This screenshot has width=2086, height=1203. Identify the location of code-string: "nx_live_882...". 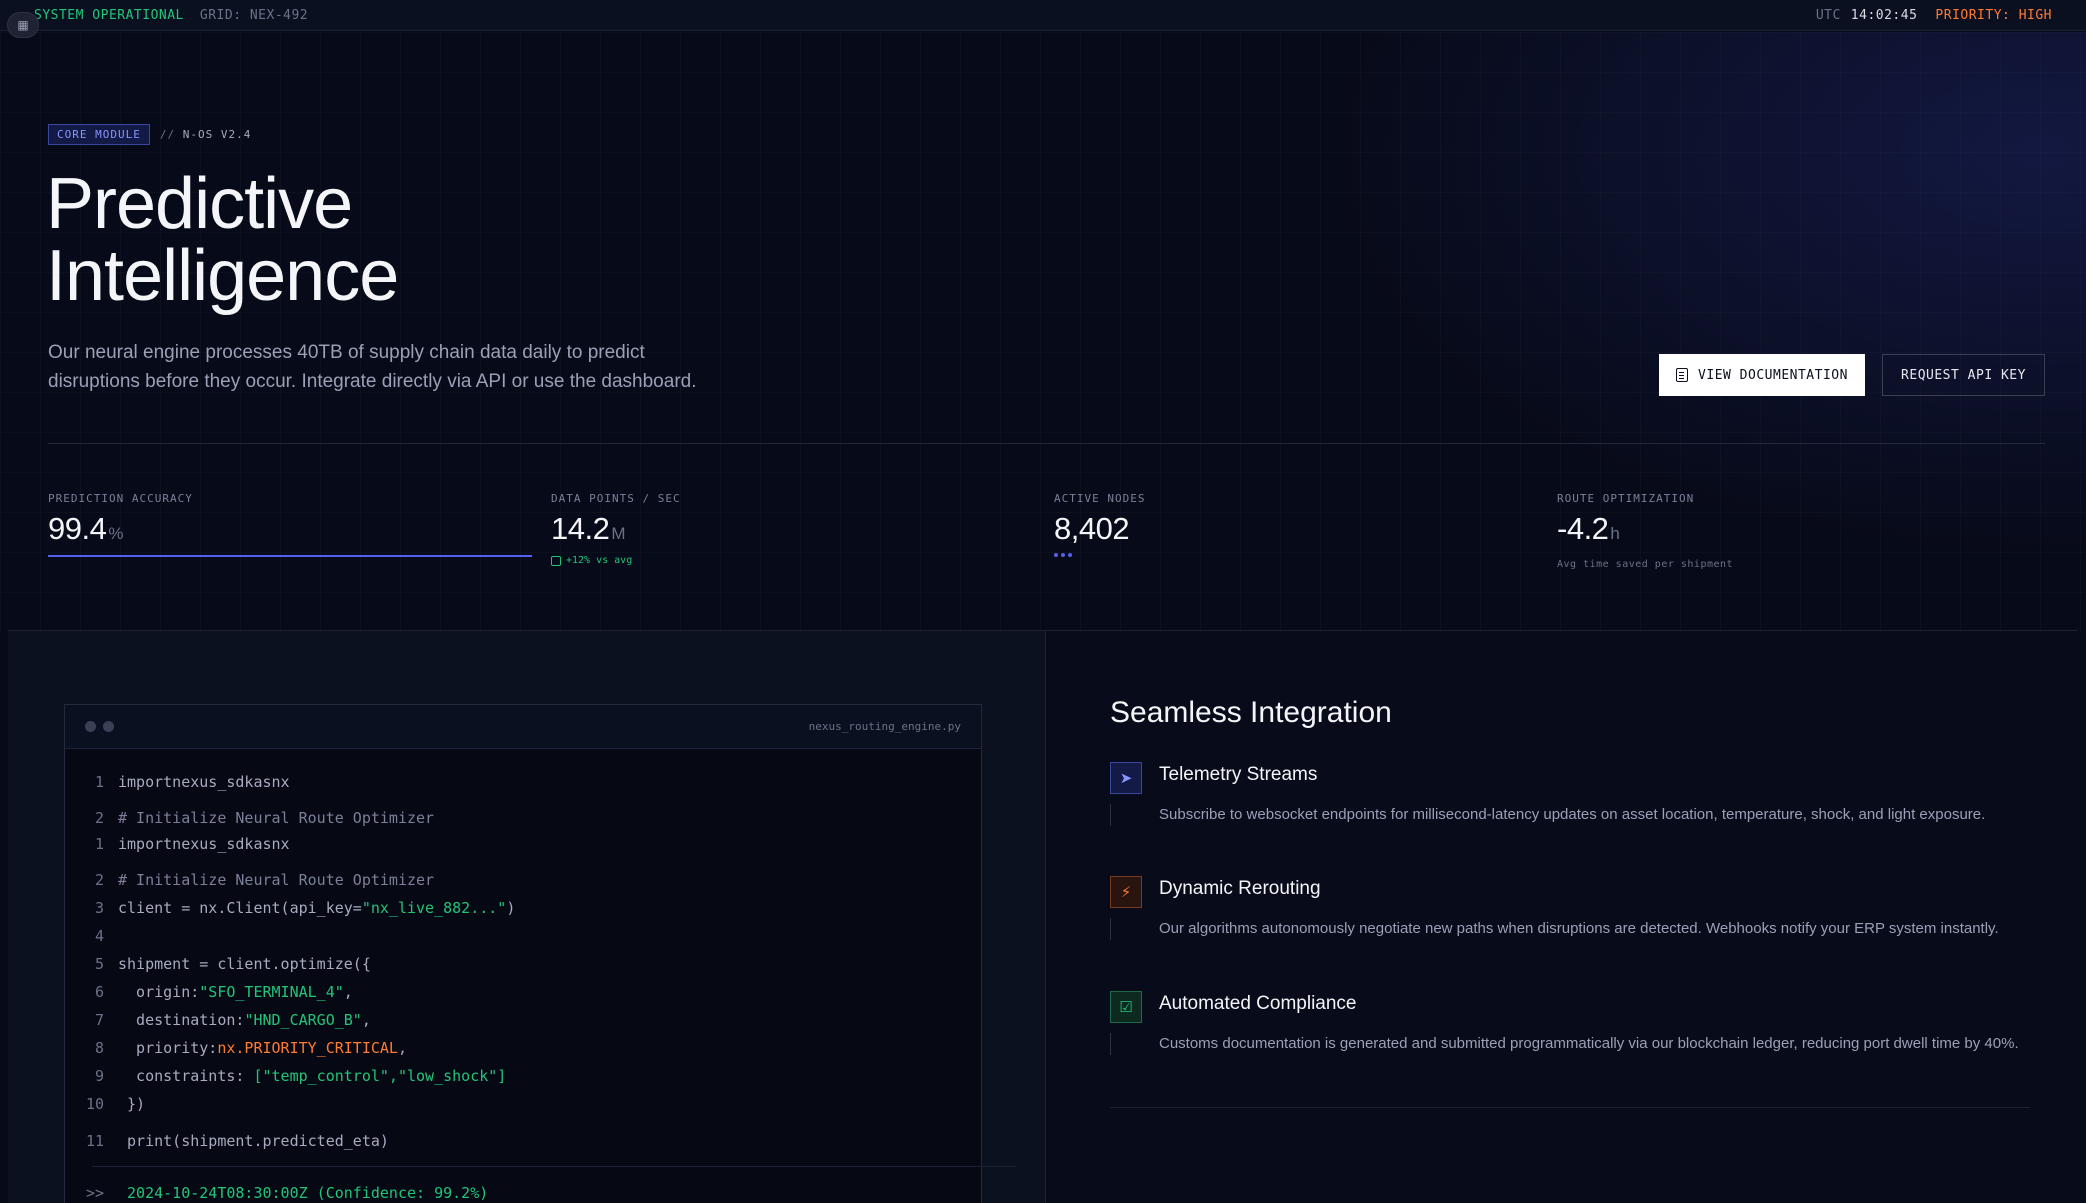
(434, 908).